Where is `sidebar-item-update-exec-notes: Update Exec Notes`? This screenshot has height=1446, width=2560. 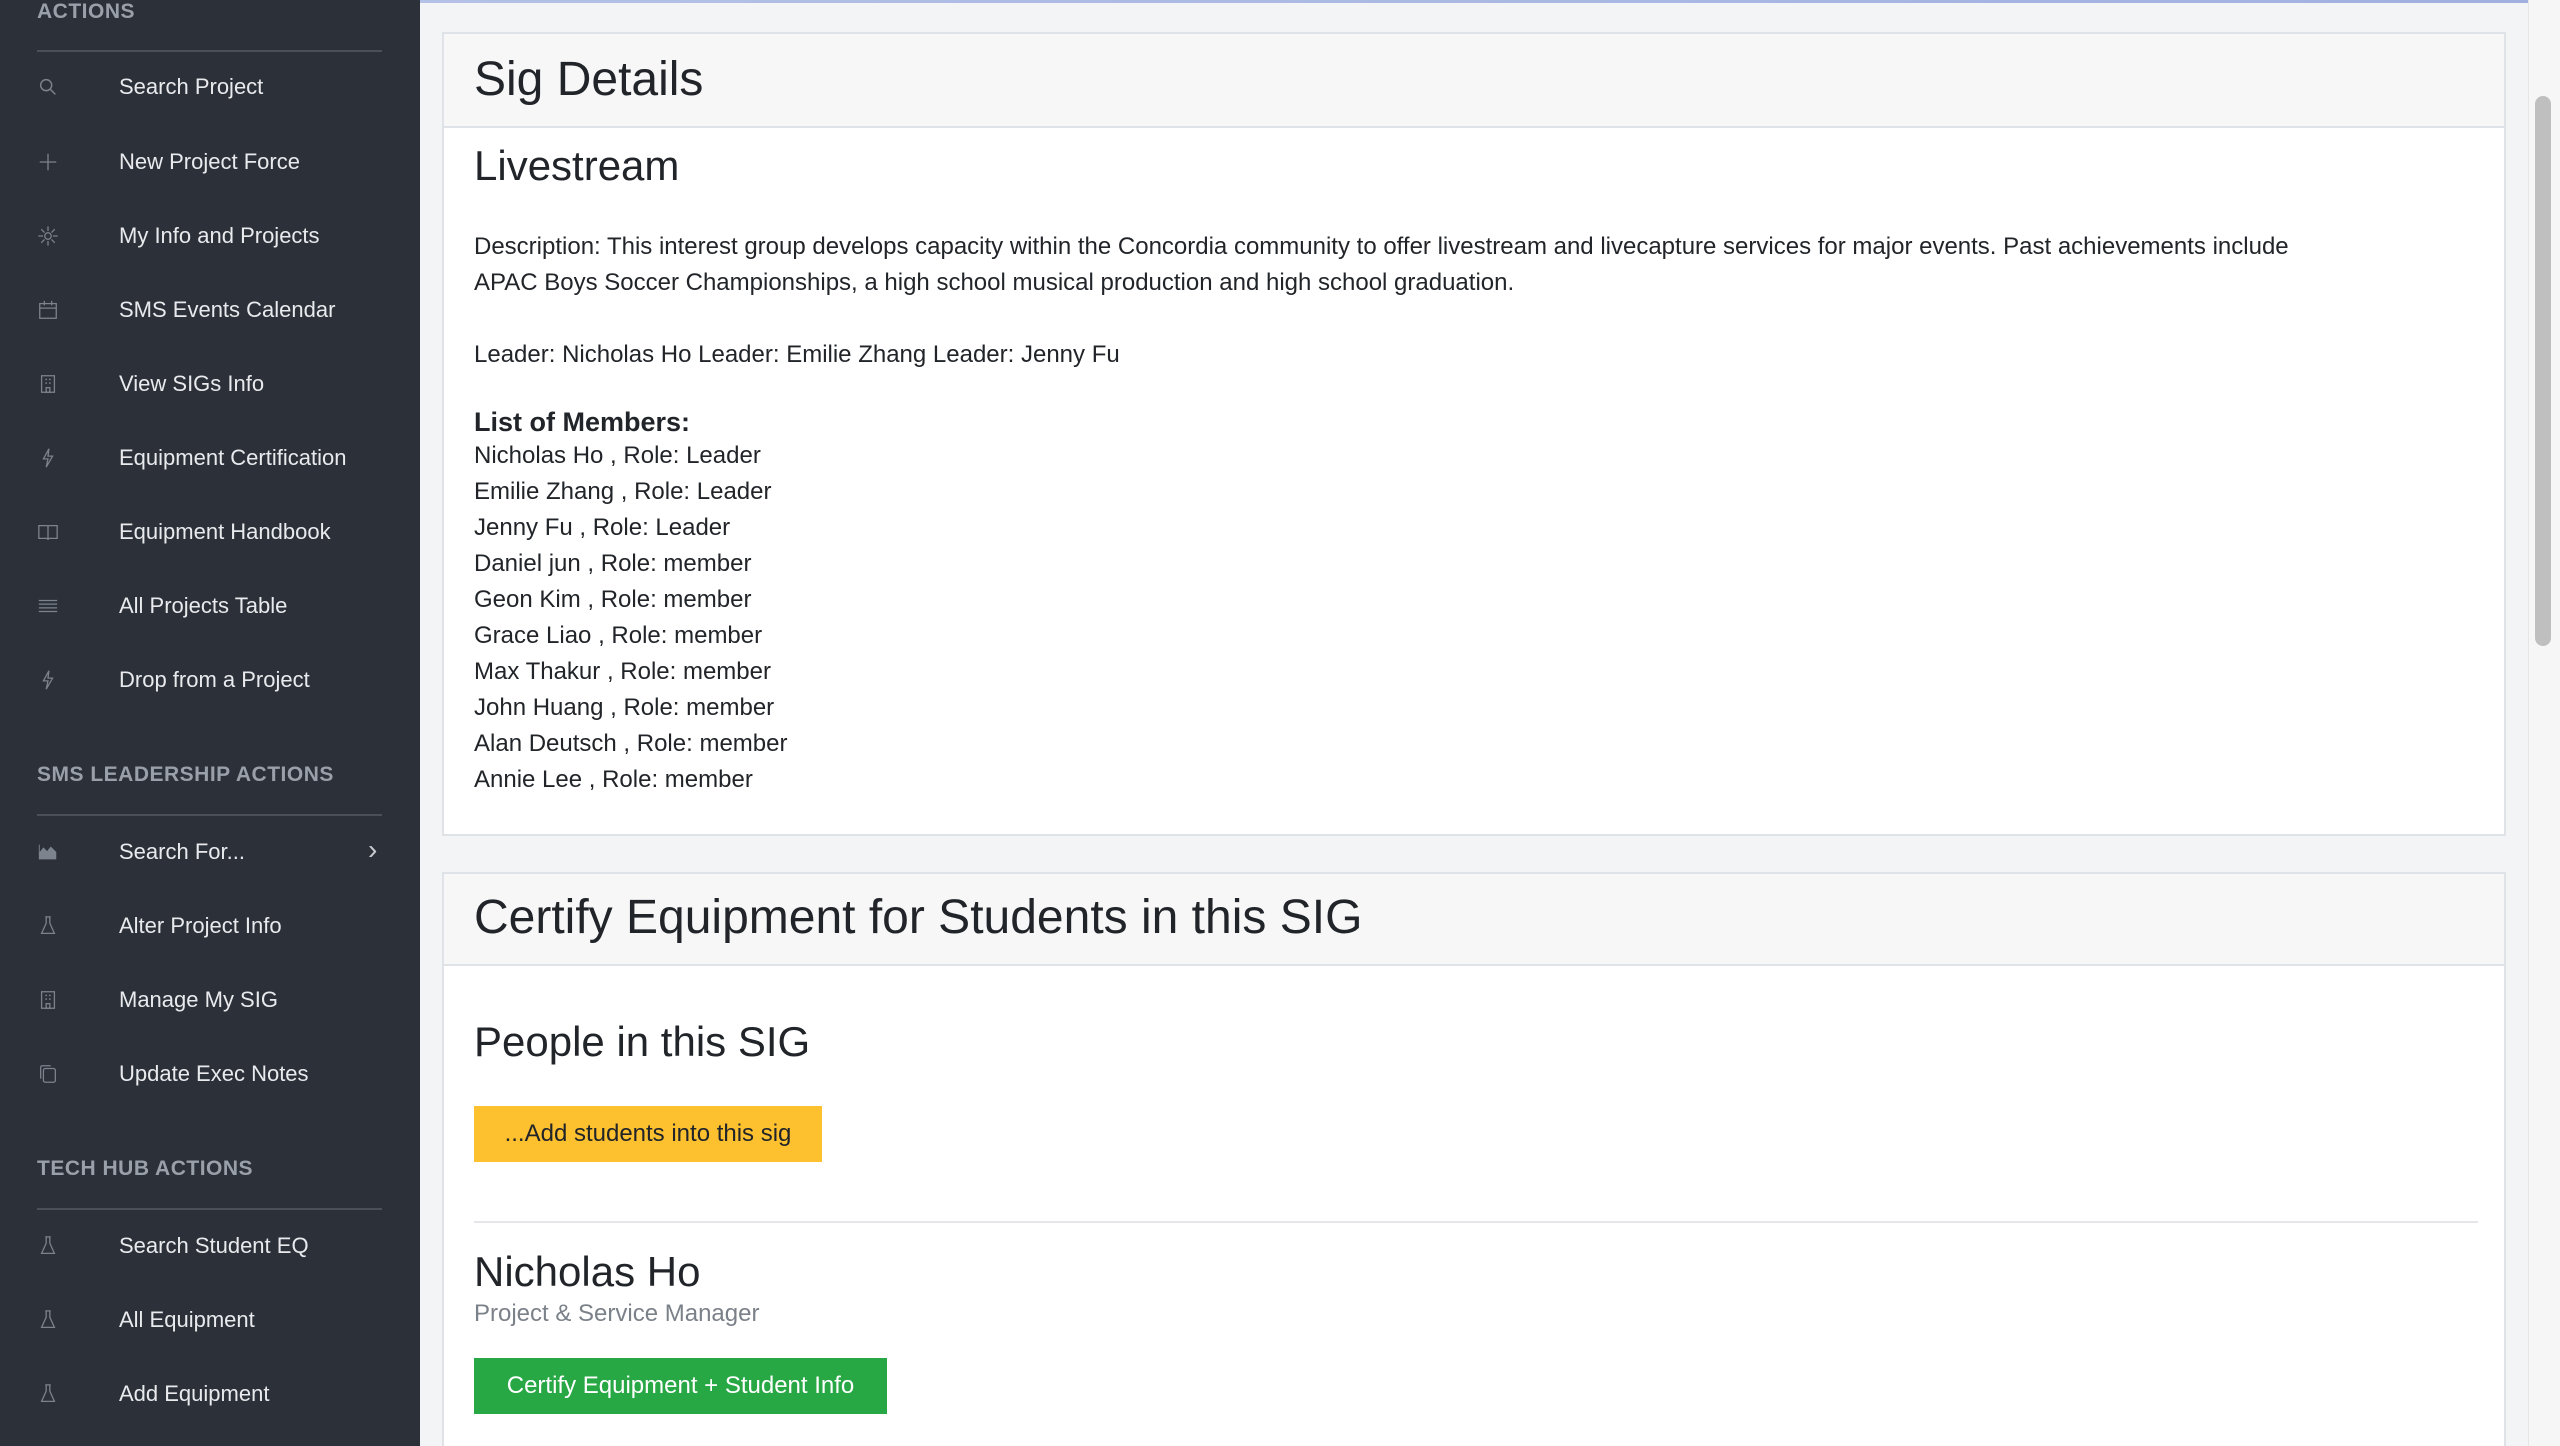
sidebar-item-update-exec-notes: Update Exec Notes is located at coordinates (210, 1074).